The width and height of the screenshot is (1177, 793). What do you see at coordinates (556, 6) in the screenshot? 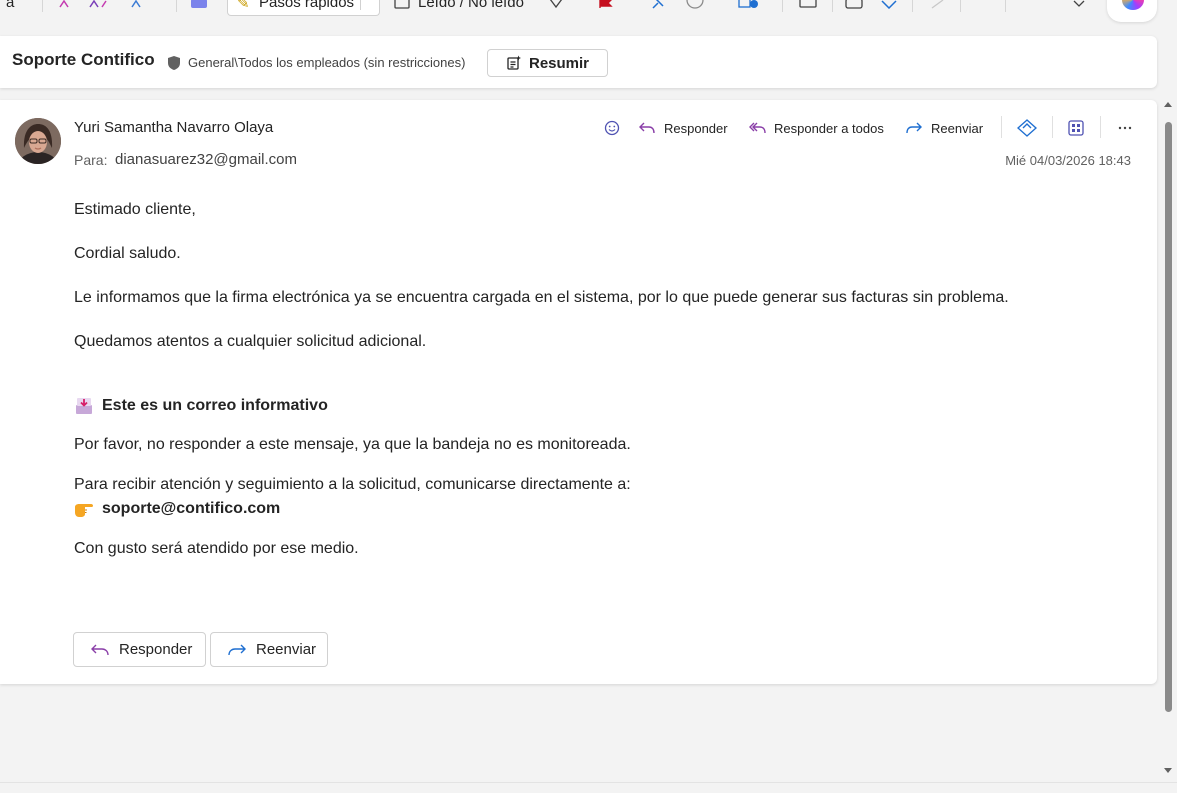
I see `tag-icon` at bounding box center [556, 6].